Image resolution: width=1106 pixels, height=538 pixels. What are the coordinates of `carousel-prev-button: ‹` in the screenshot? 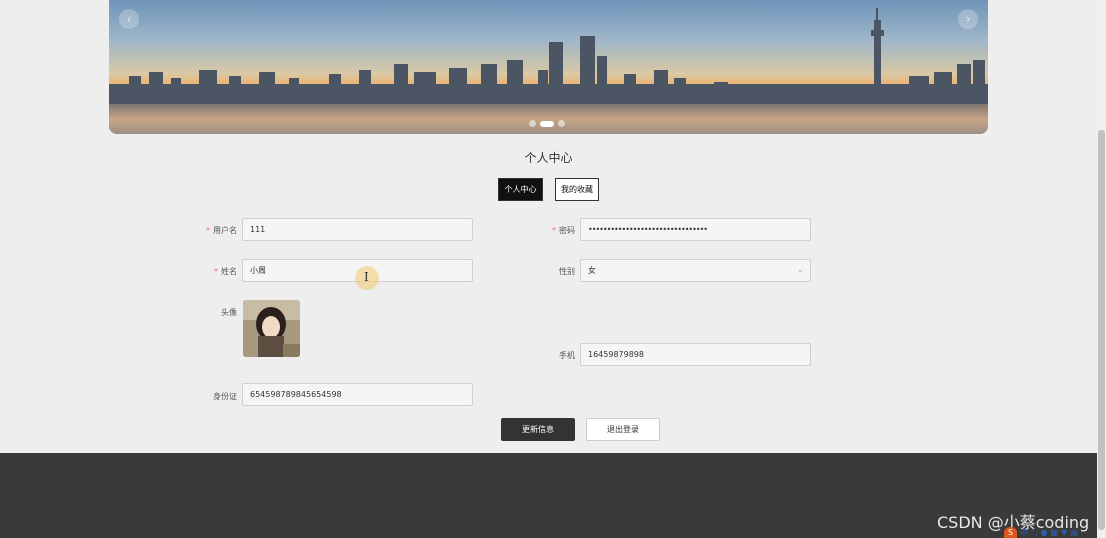 It's located at (129, 19).